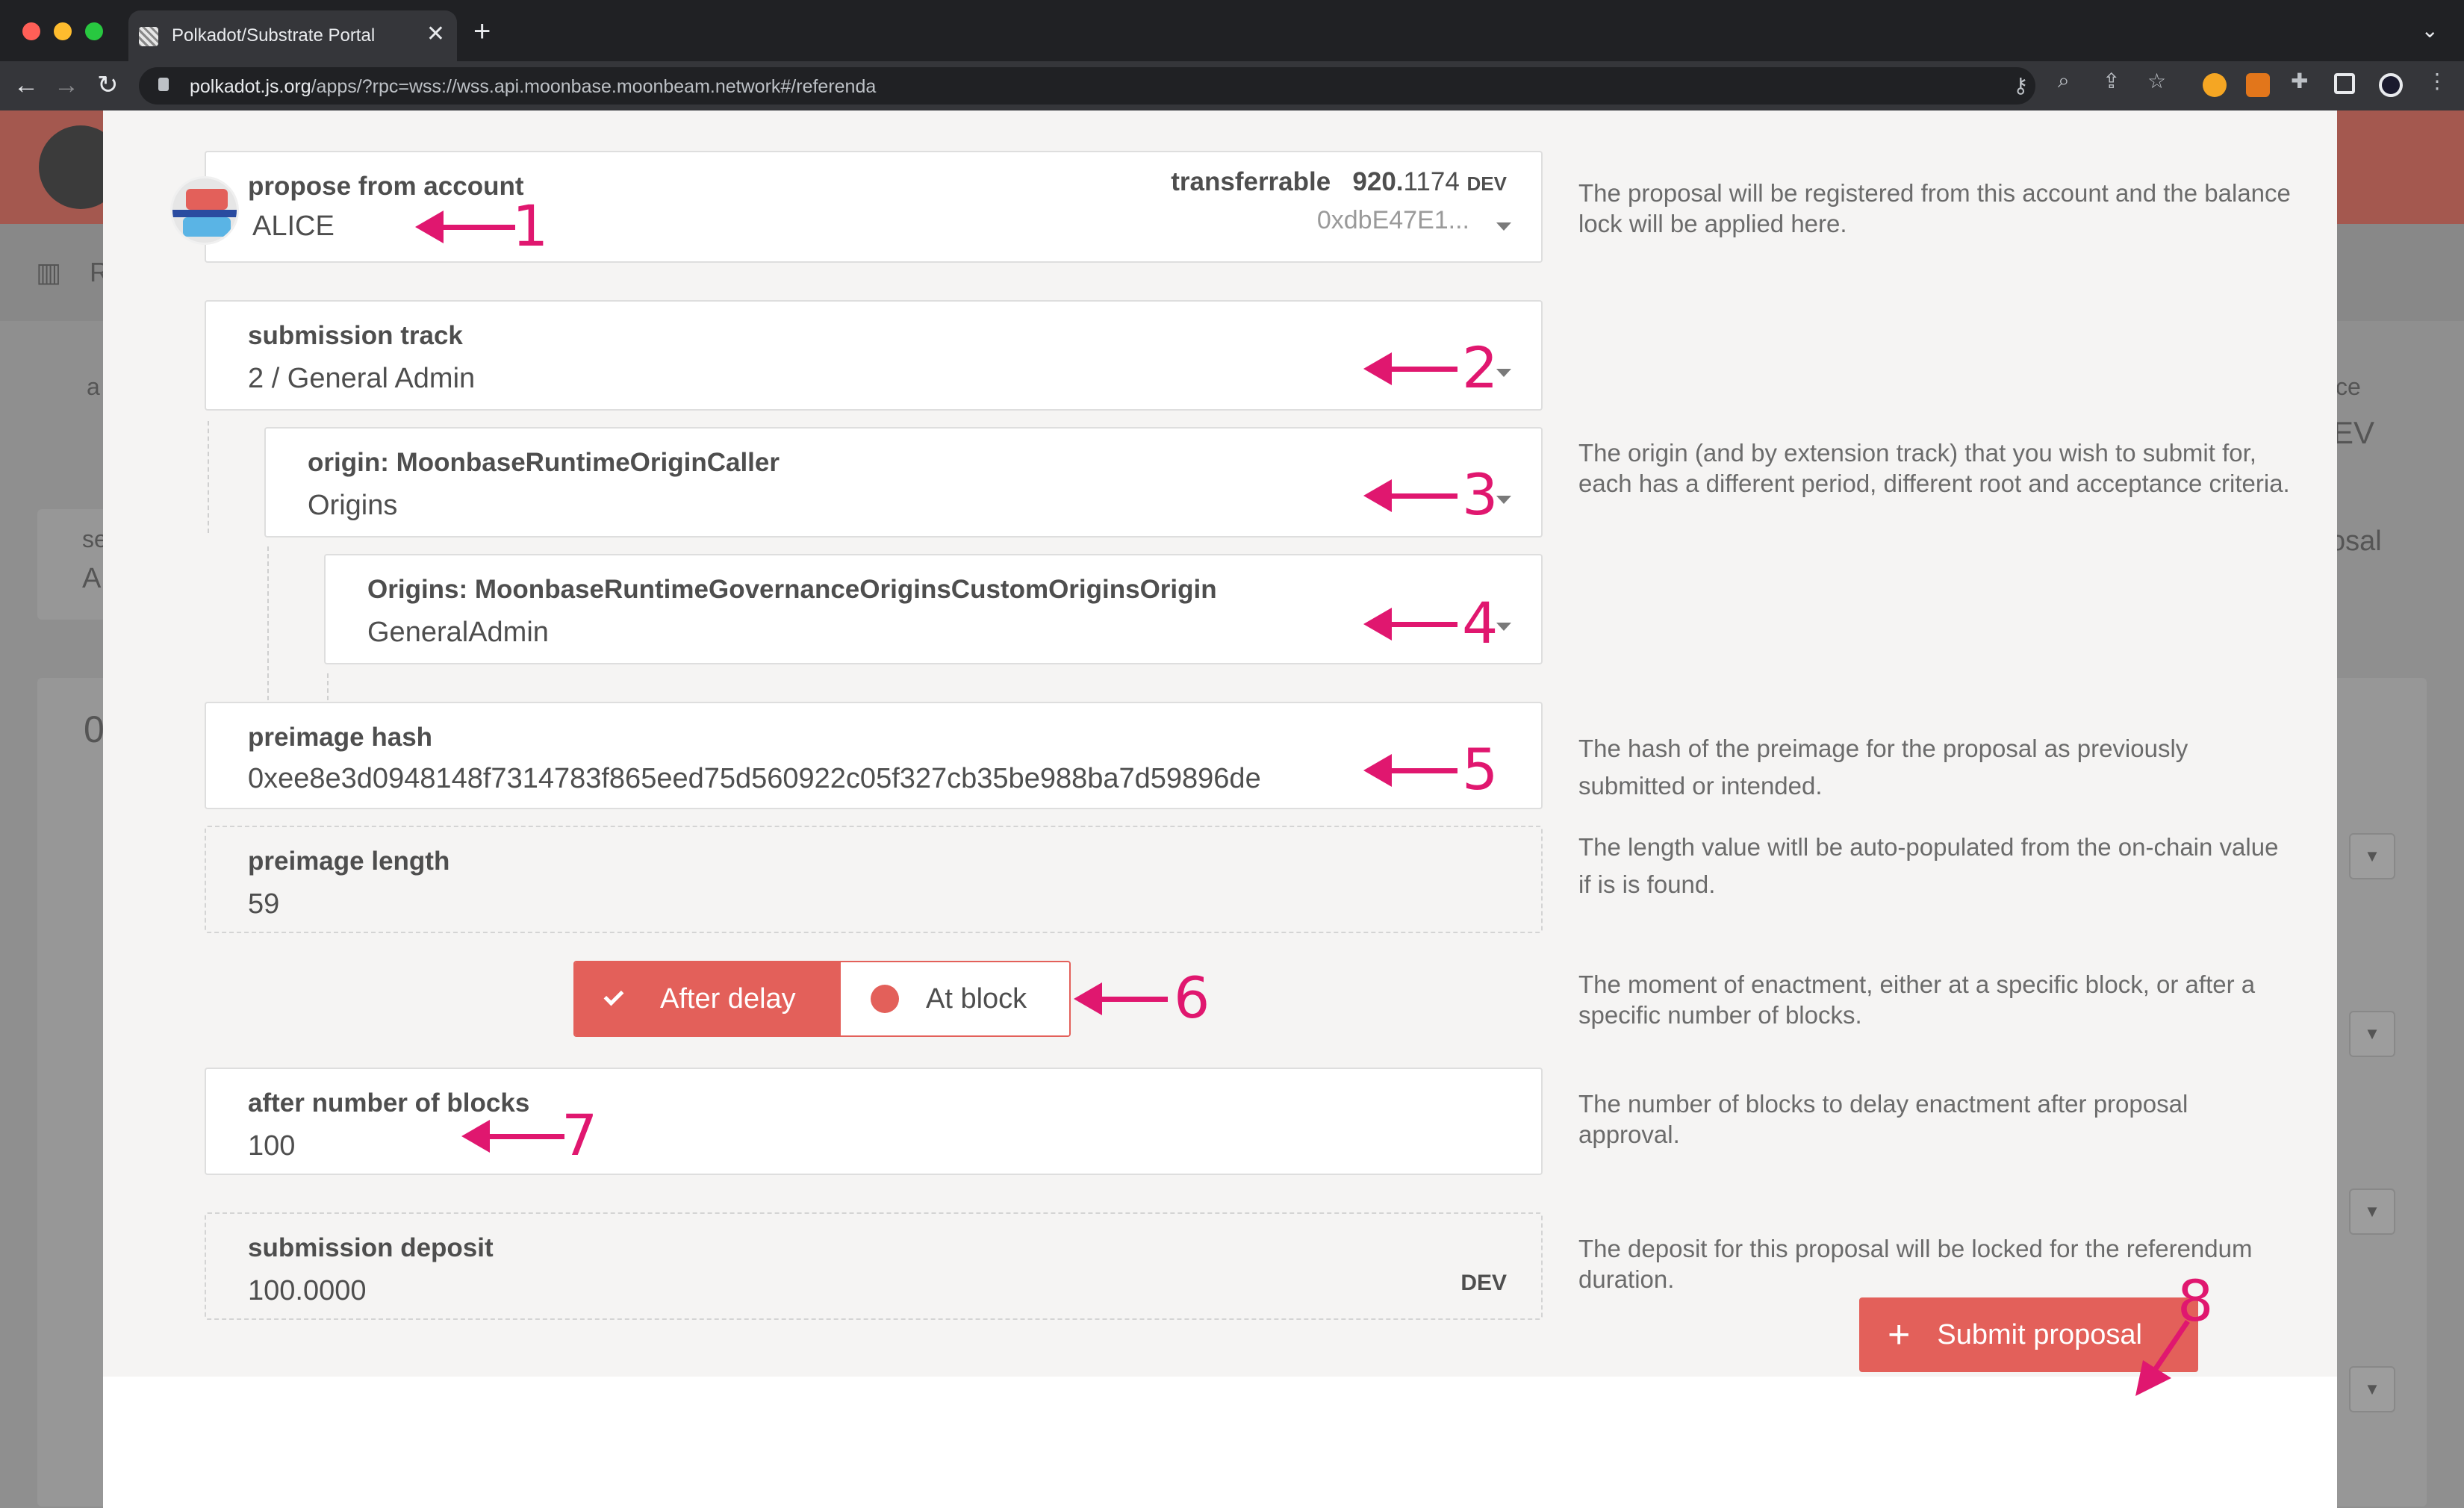 This screenshot has width=2464, height=1508. Describe the element at coordinates (208, 477) in the screenshot. I see `nesting-guide` at that location.